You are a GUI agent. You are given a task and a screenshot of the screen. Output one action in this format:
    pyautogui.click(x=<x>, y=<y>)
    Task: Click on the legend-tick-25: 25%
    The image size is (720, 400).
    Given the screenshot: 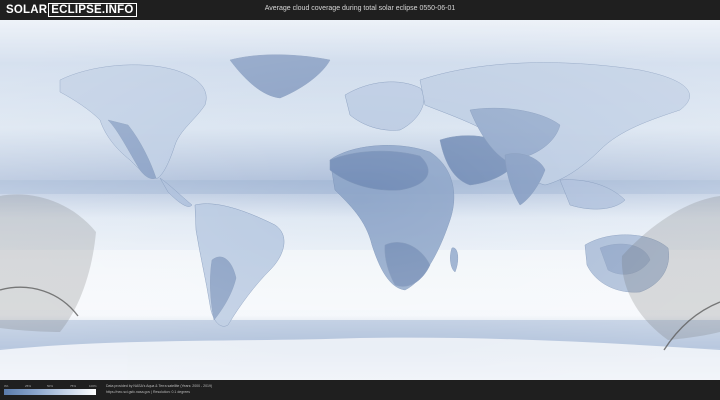 What is the action you would take?
    pyautogui.click(x=28, y=386)
    